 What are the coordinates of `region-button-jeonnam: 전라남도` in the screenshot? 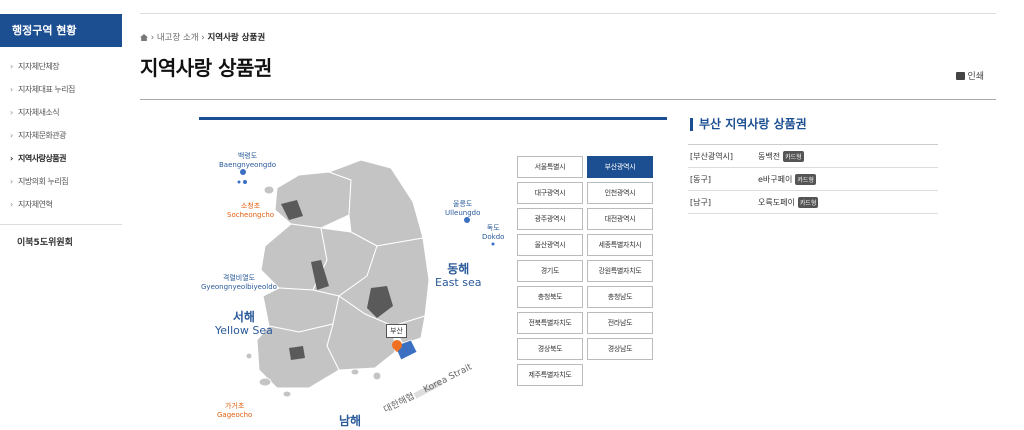 It's located at (620, 323).